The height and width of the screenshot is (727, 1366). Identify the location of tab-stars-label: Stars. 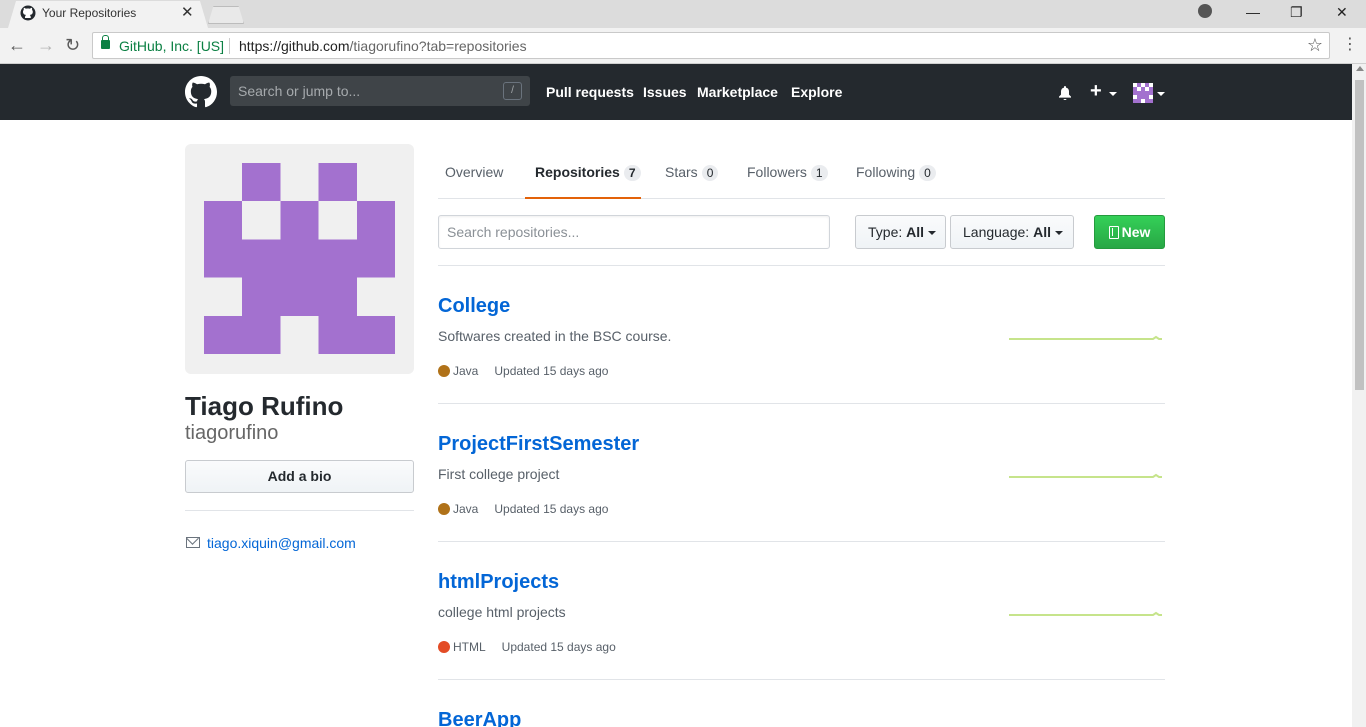
(681, 172).